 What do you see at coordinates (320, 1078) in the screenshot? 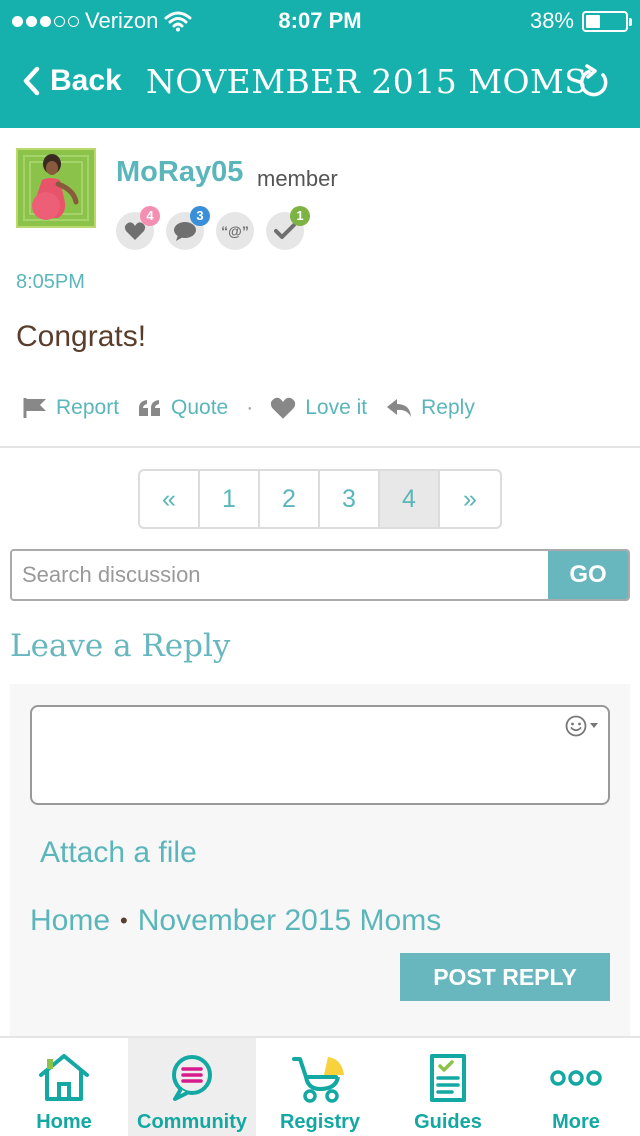
I see `stroller-icon` at bounding box center [320, 1078].